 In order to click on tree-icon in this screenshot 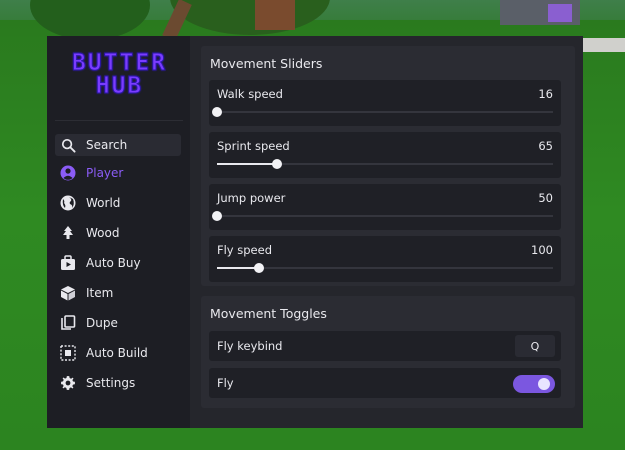, I will do `click(68, 233)`.